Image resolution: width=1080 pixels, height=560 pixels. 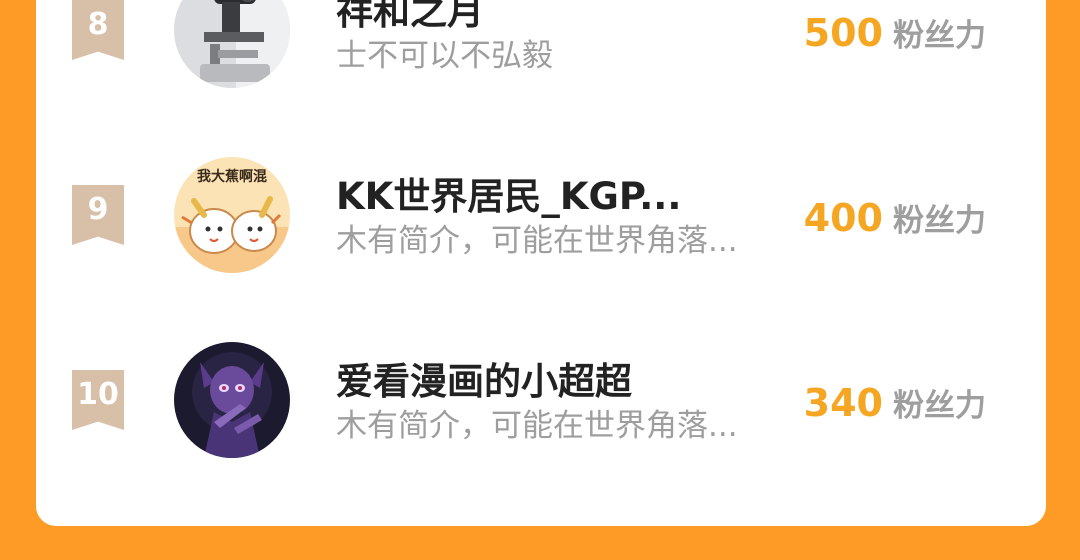 I want to click on user-bio: 士不可以不弘毅, so click(x=444, y=56).